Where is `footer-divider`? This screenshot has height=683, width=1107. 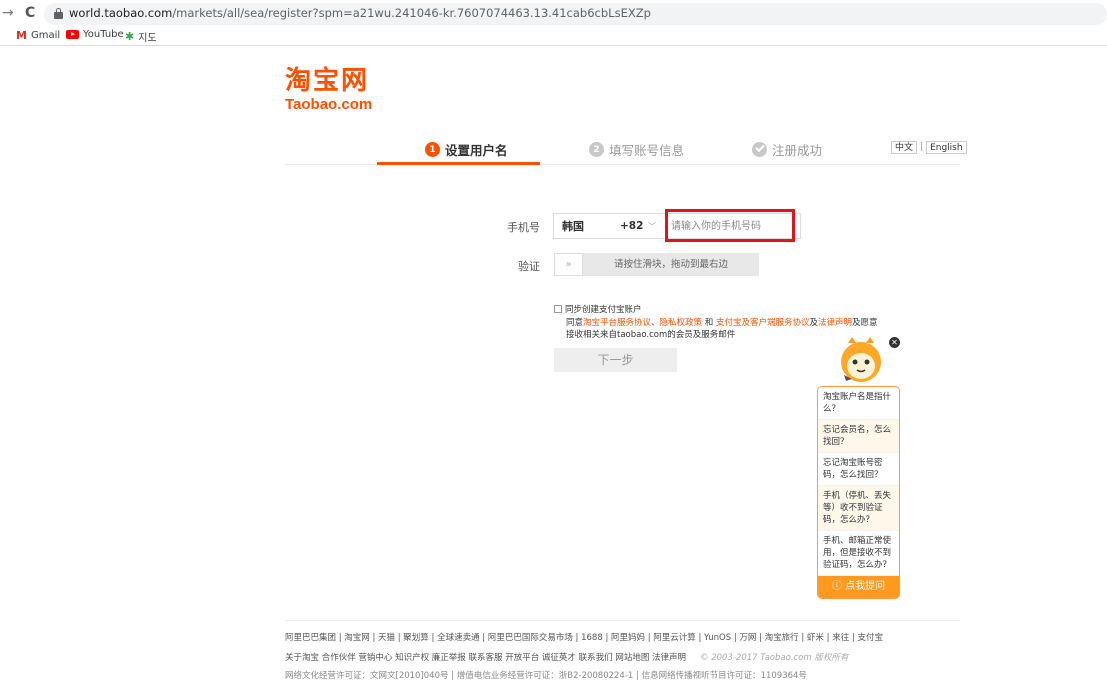
footer-divider is located at coordinates (622, 620).